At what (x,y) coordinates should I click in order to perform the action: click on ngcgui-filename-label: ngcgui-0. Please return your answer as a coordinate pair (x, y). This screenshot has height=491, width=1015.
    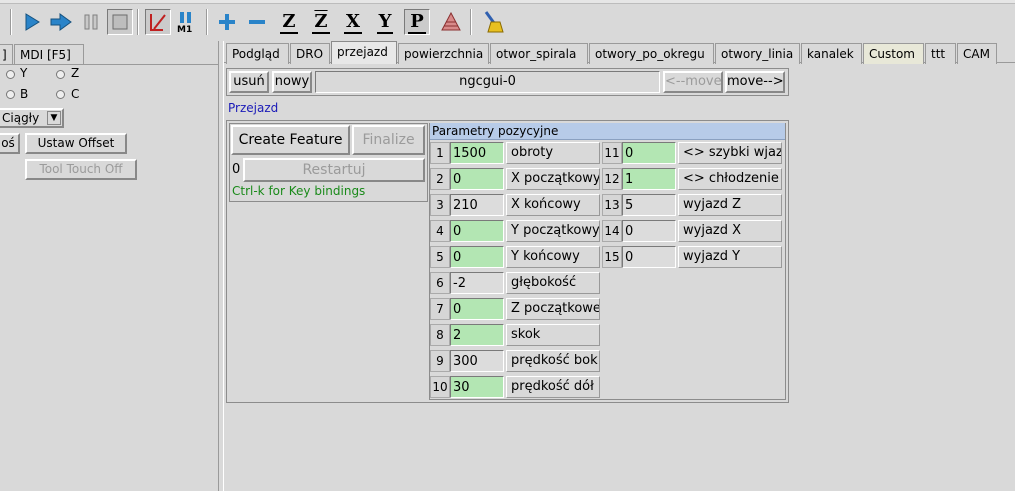
    Looking at the image, I should click on (487, 82).